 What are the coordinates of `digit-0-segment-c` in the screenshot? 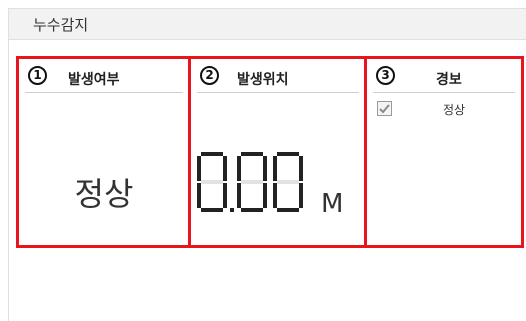 It's located at (225, 195).